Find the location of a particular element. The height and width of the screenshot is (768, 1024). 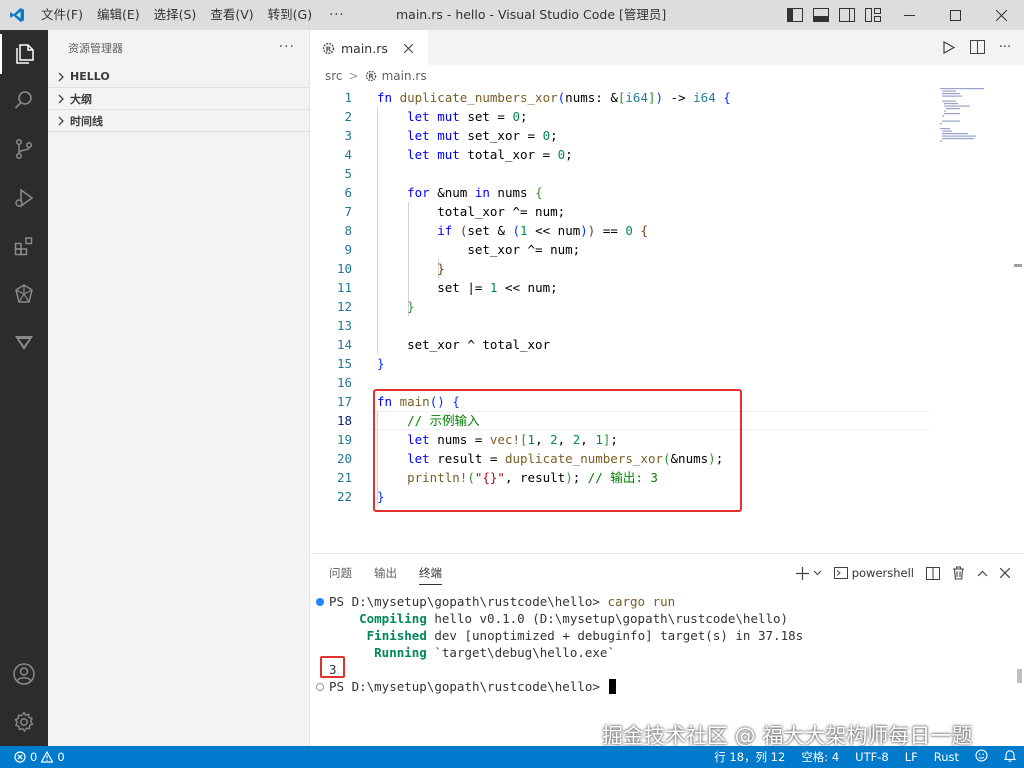

token: nums: & is located at coordinates (591, 97).